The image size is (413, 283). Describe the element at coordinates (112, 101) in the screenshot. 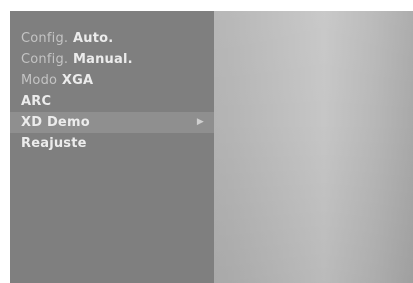

I see `menu-item-arc: ARC` at that location.